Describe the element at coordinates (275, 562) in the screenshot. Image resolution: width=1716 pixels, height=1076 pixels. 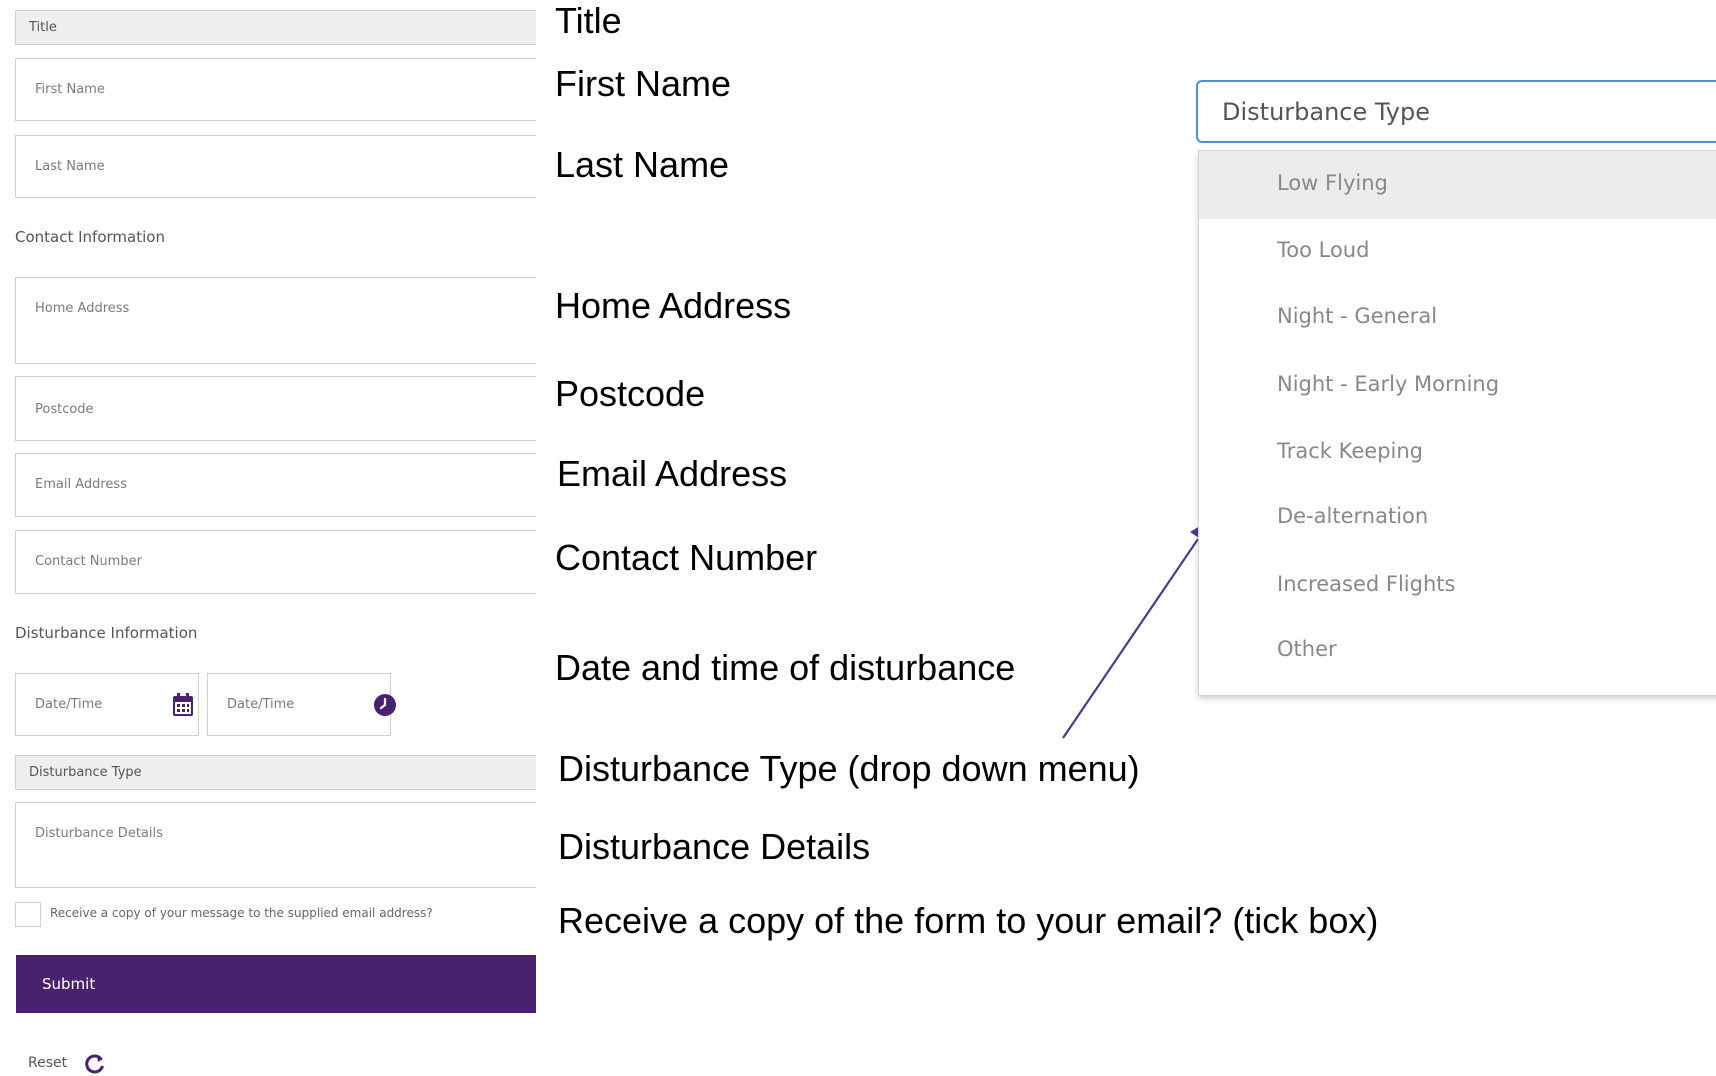
I see `contact-number-input: Contact Number` at that location.